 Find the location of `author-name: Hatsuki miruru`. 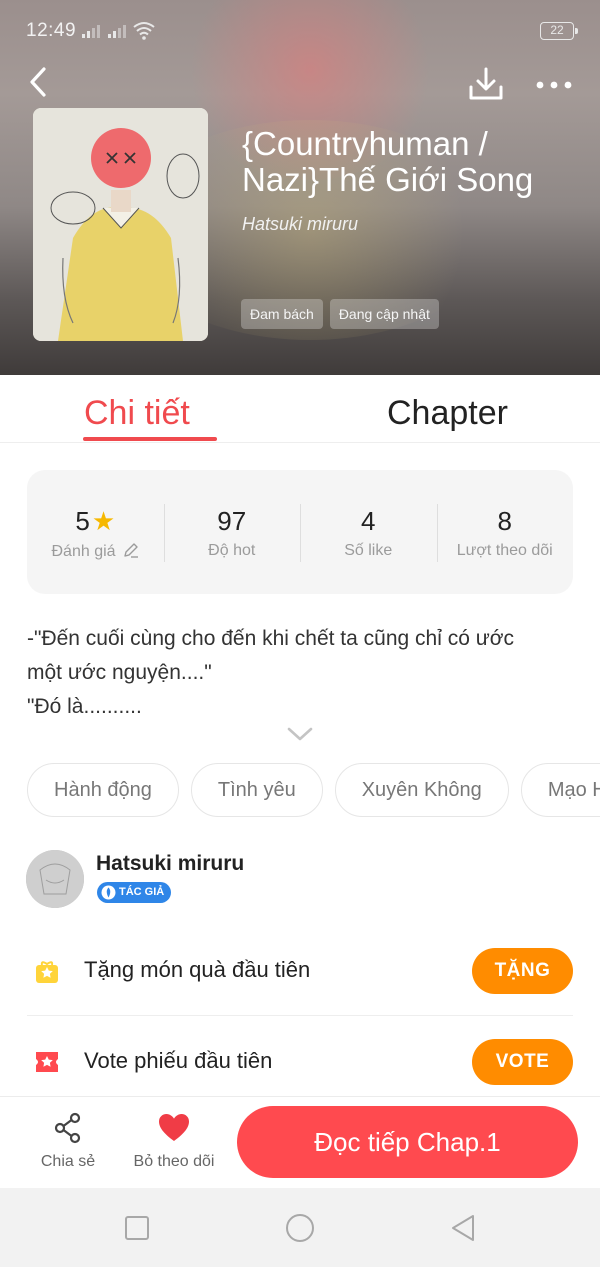

author-name: Hatsuki miruru is located at coordinates (170, 864).